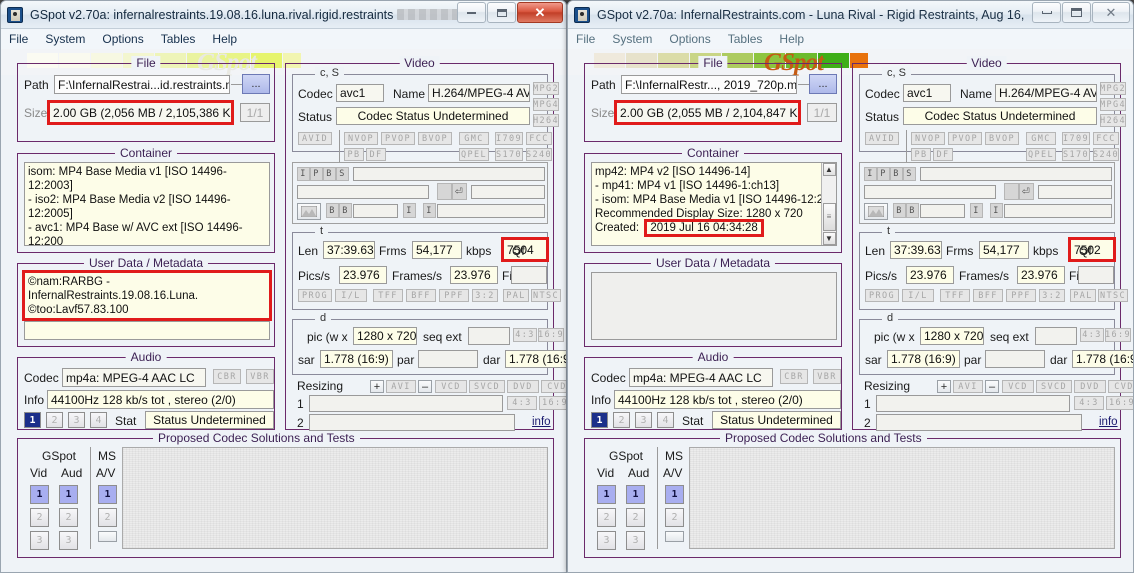  Describe the element at coordinates (850, 39) in the screenshot. I see `menubar-right: File System Options Tables Help` at that location.